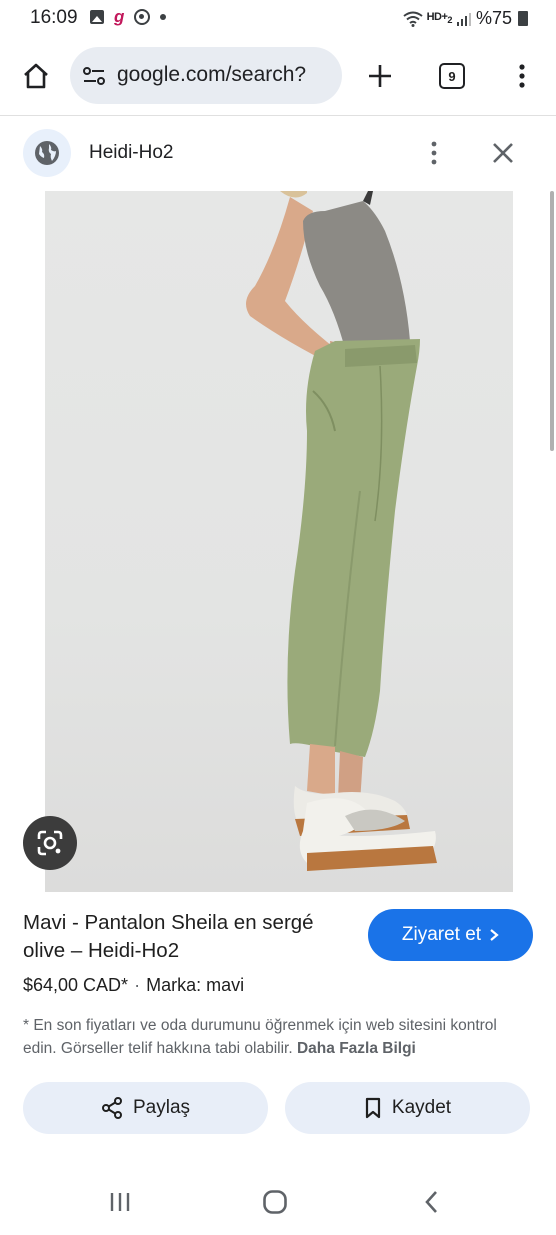  What do you see at coordinates (552, 321) in the screenshot?
I see `scrollbar` at bounding box center [552, 321].